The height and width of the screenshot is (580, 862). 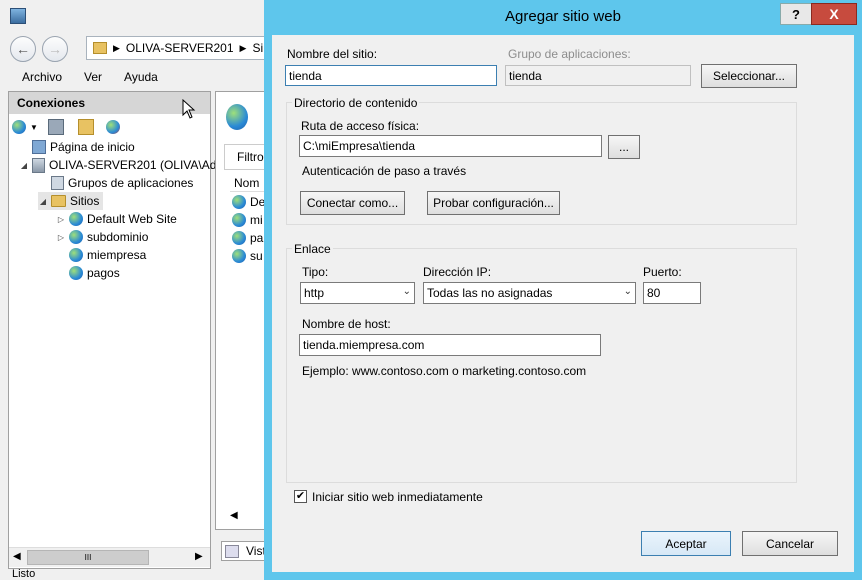 What do you see at coordinates (662, 272) in the screenshot?
I see `port-label: Puerto:` at bounding box center [662, 272].